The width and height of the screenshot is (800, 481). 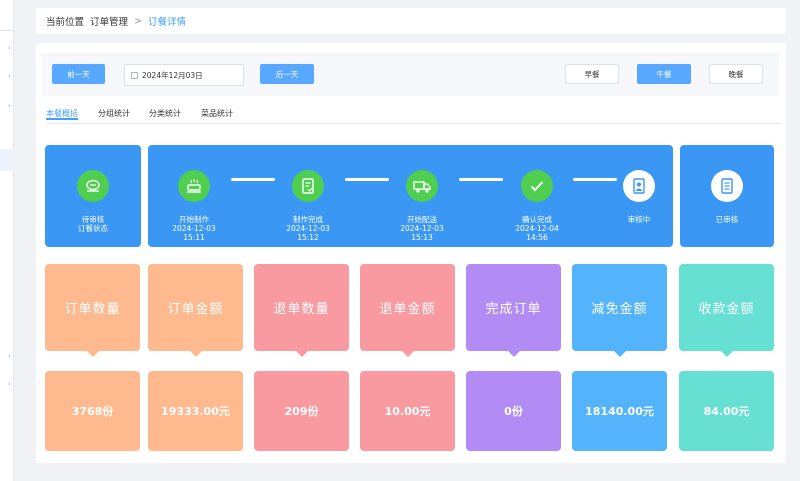 What do you see at coordinates (410, 74) in the screenshot?
I see `date-toolbar: 前一天 2024年12月03日 后一天 早餐 午餐 晚餐` at bounding box center [410, 74].